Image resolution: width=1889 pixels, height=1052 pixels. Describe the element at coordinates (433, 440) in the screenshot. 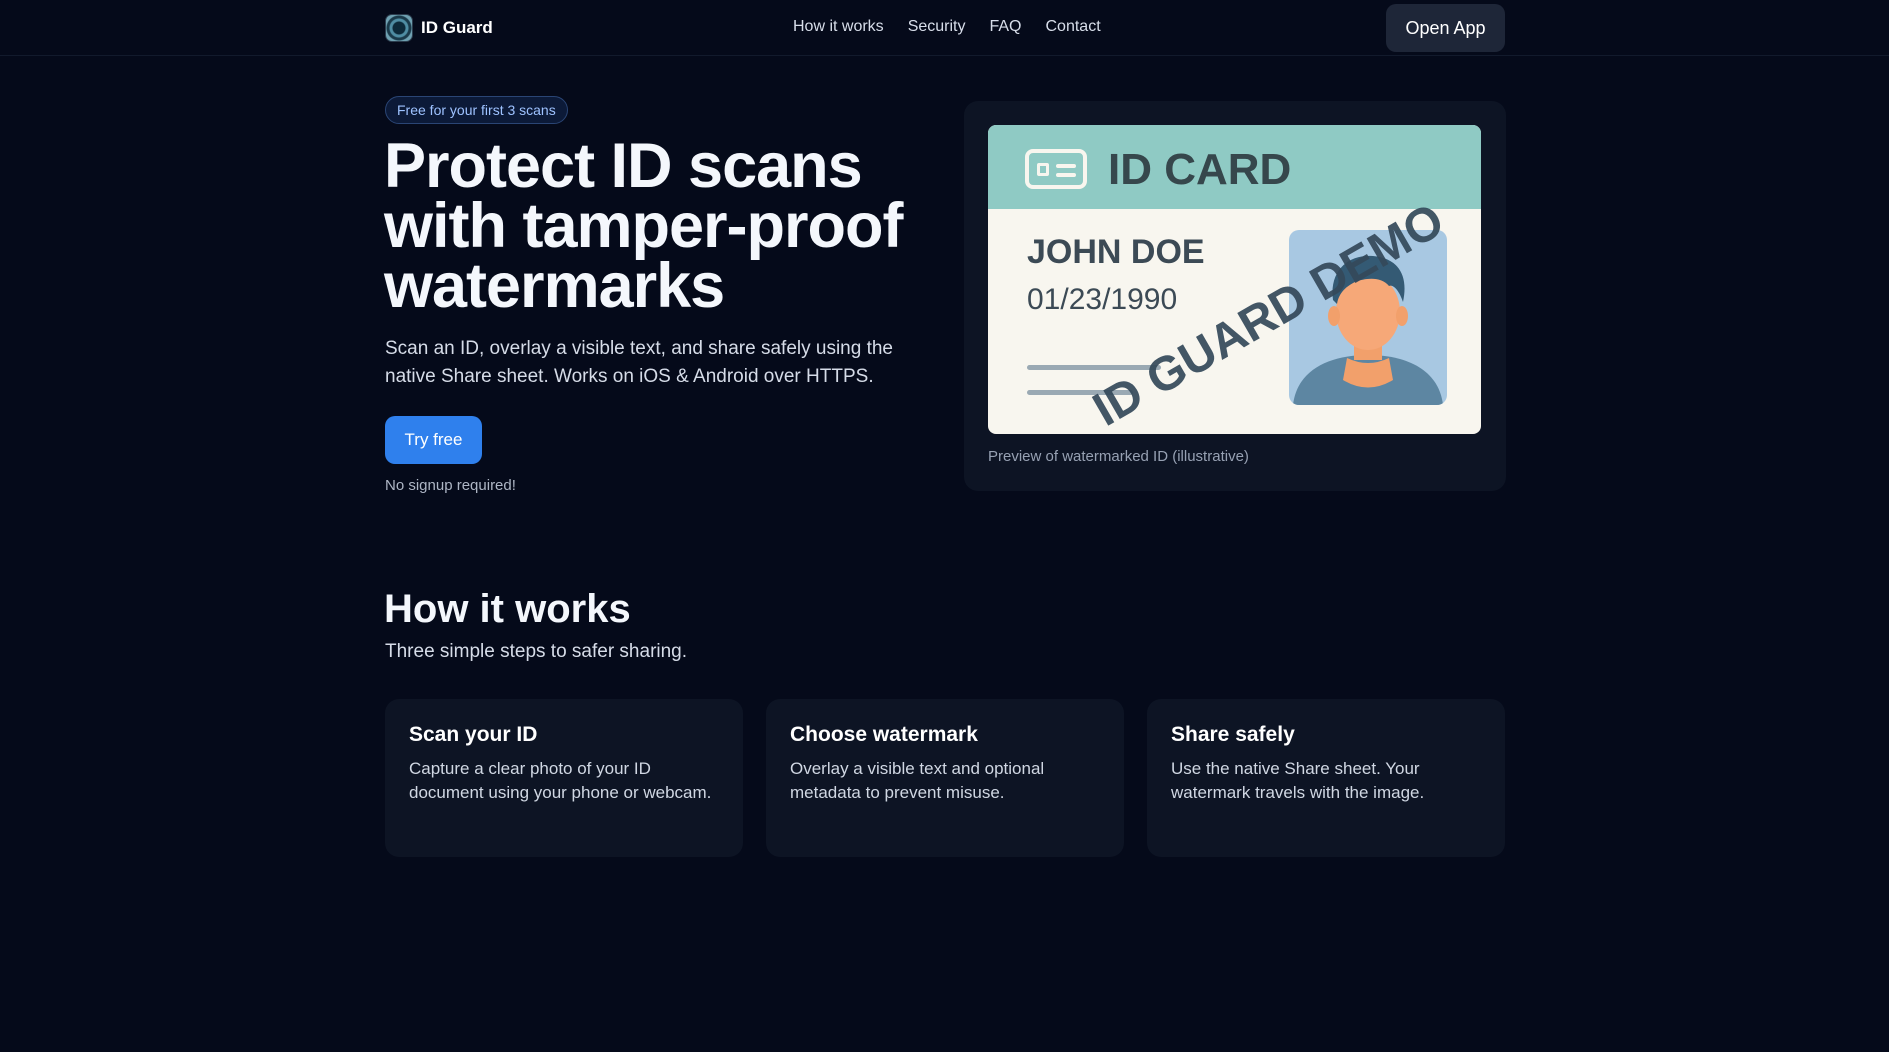

I see `try-free-button: Try free` at that location.